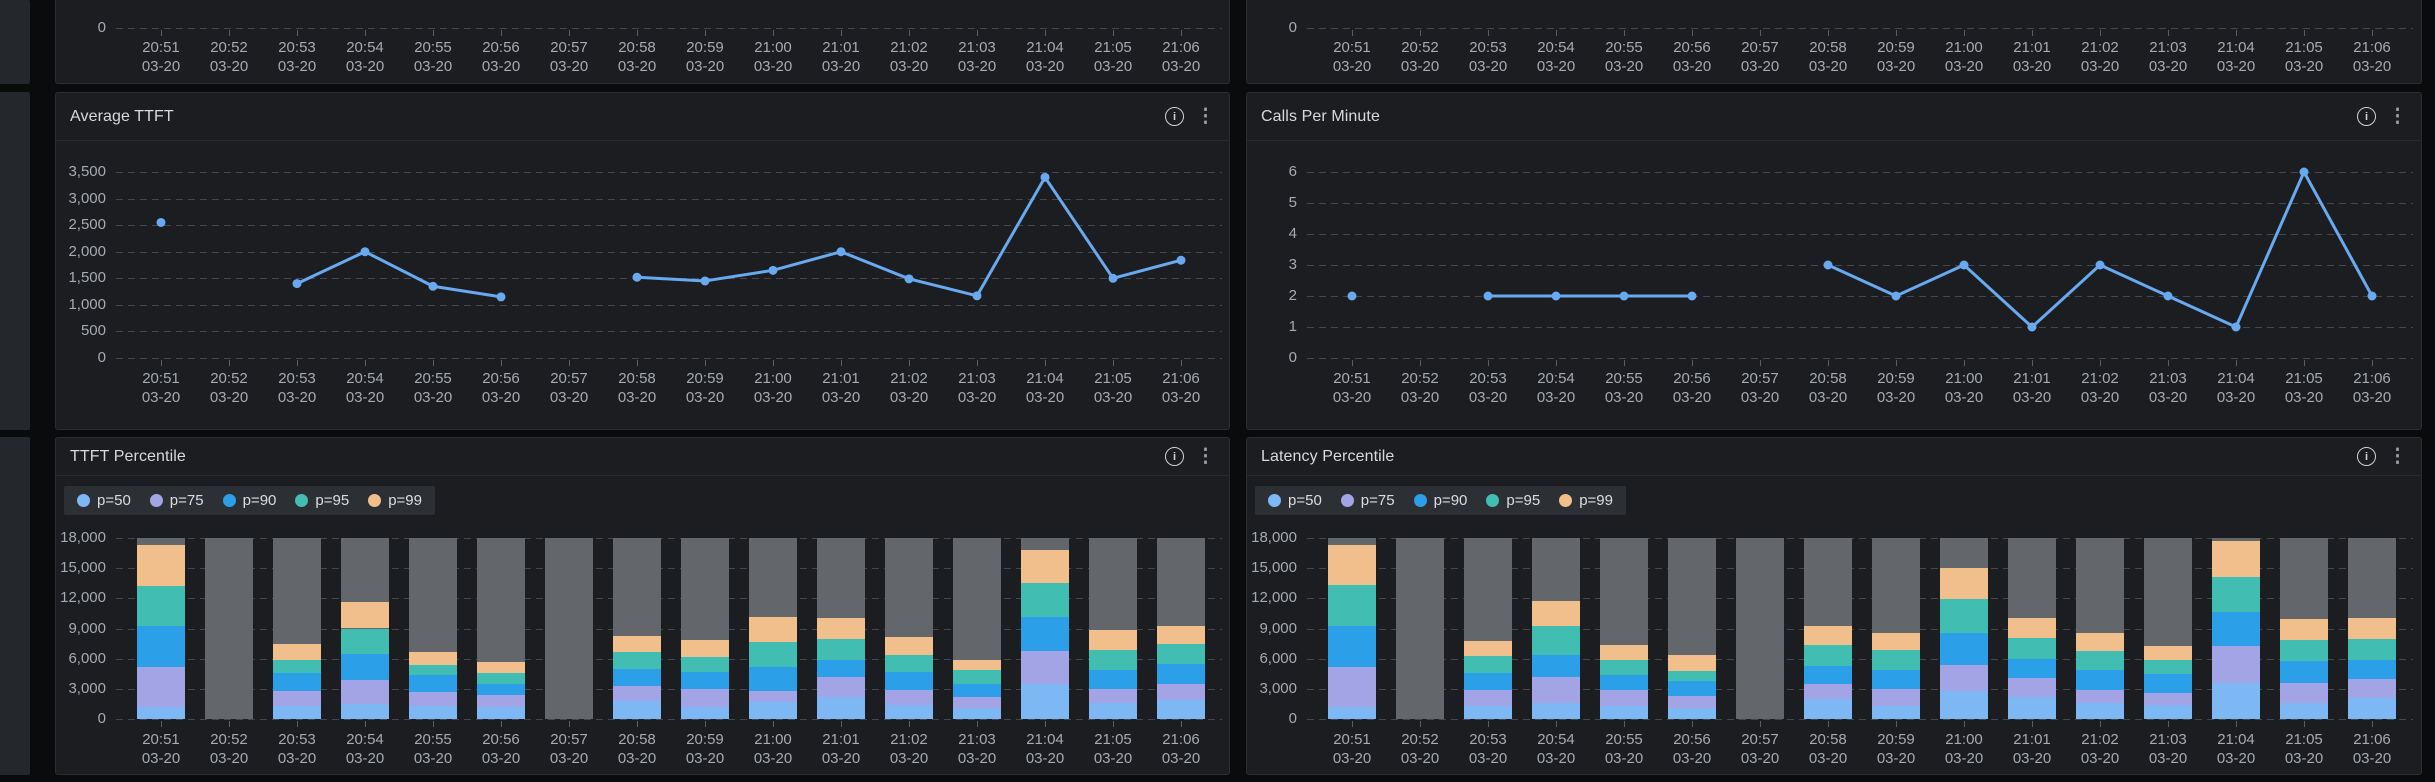  Describe the element at coordinates (1834, 457) in the screenshot. I see `panel-header: Latency Percentile i ⋮` at that location.